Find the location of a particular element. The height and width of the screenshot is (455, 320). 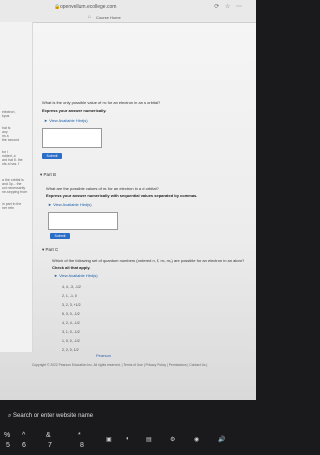

option-2: 2, 1, -1, 0 is located at coordinates (69, 296).